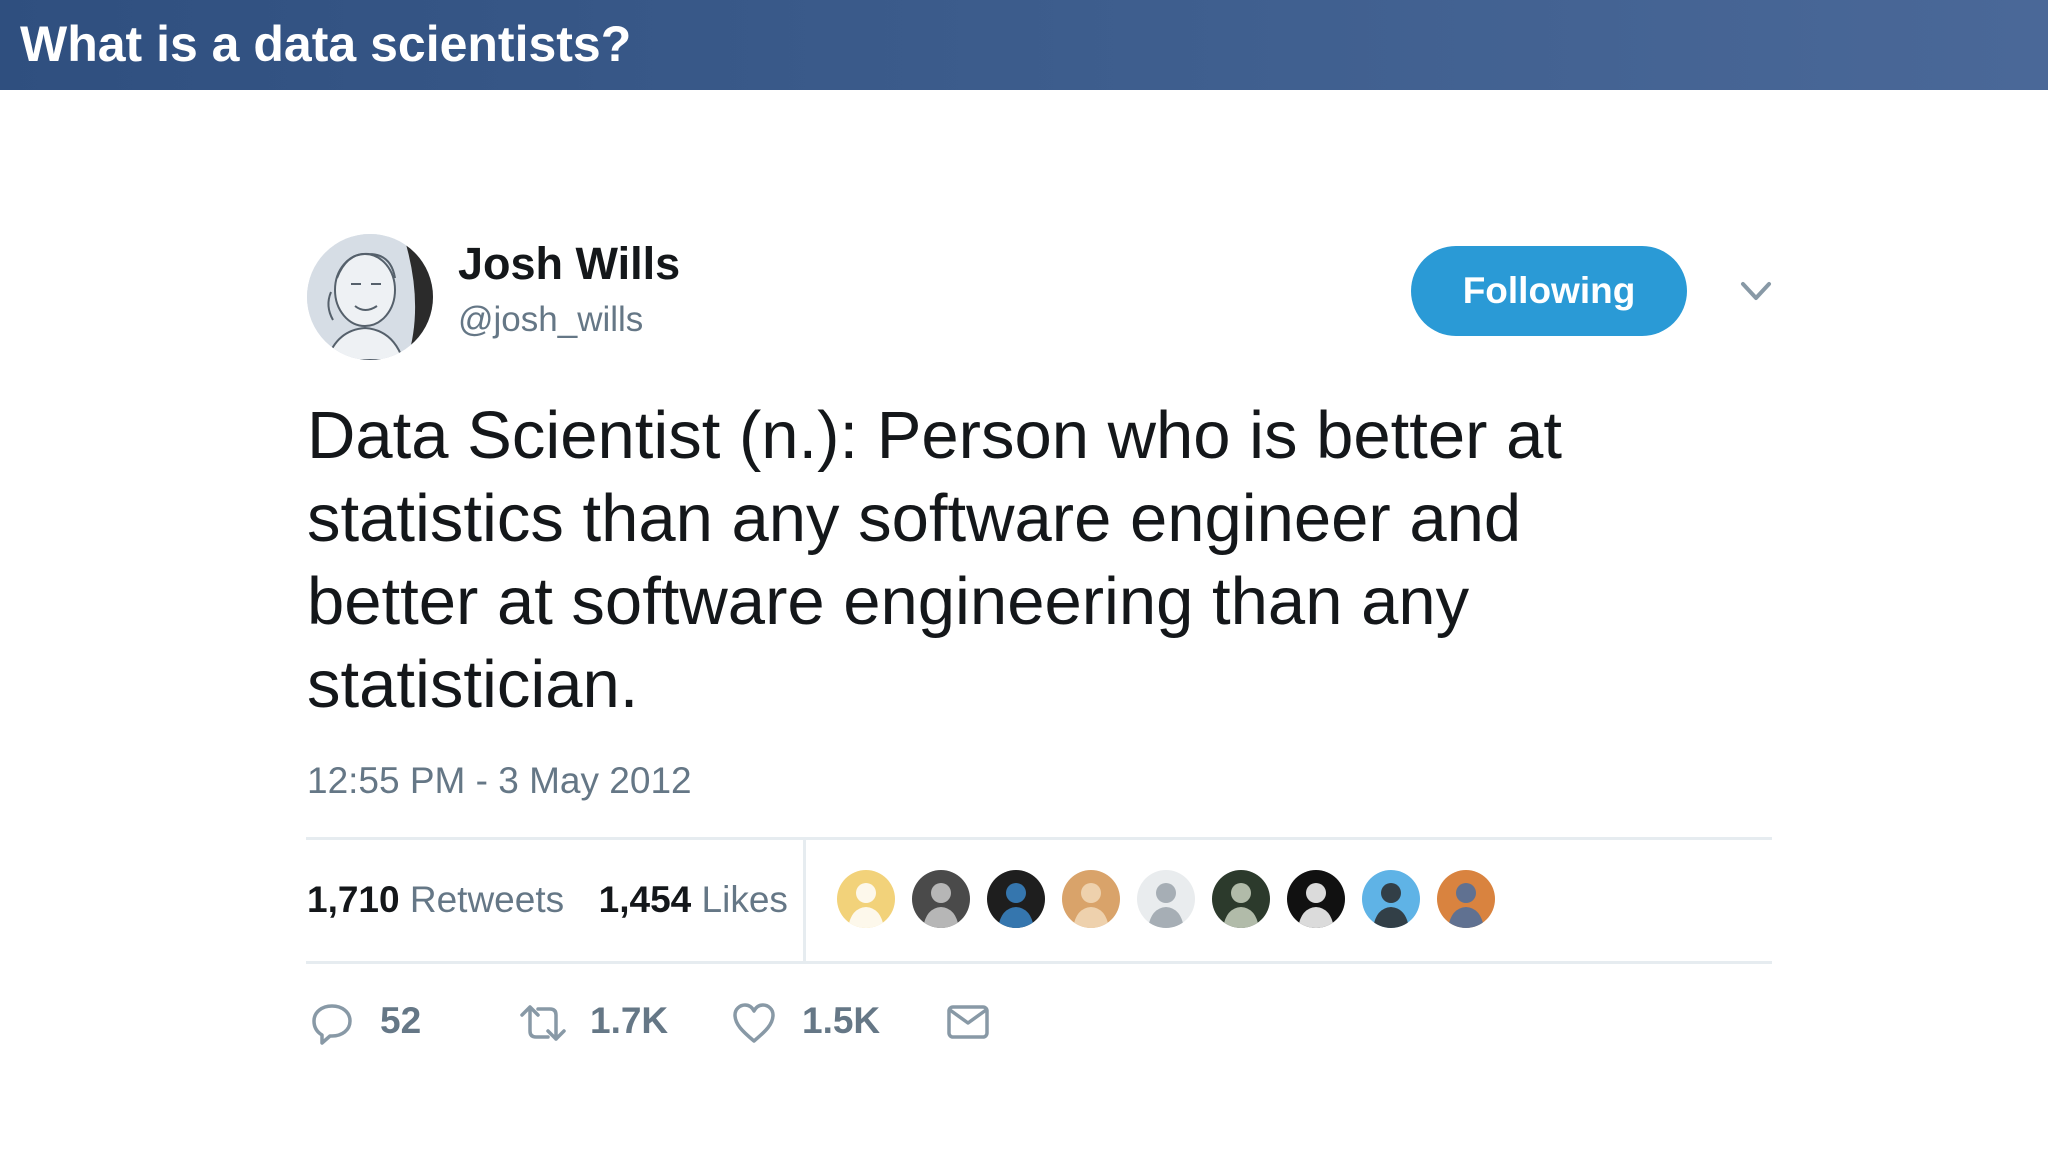 This screenshot has width=2048, height=1152. What do you see at coordinates (499, 781) in the screenshot?
I see `tweet-timestamp: 12:55 PM - 3 May 2012` at bounding box center [499, 781].